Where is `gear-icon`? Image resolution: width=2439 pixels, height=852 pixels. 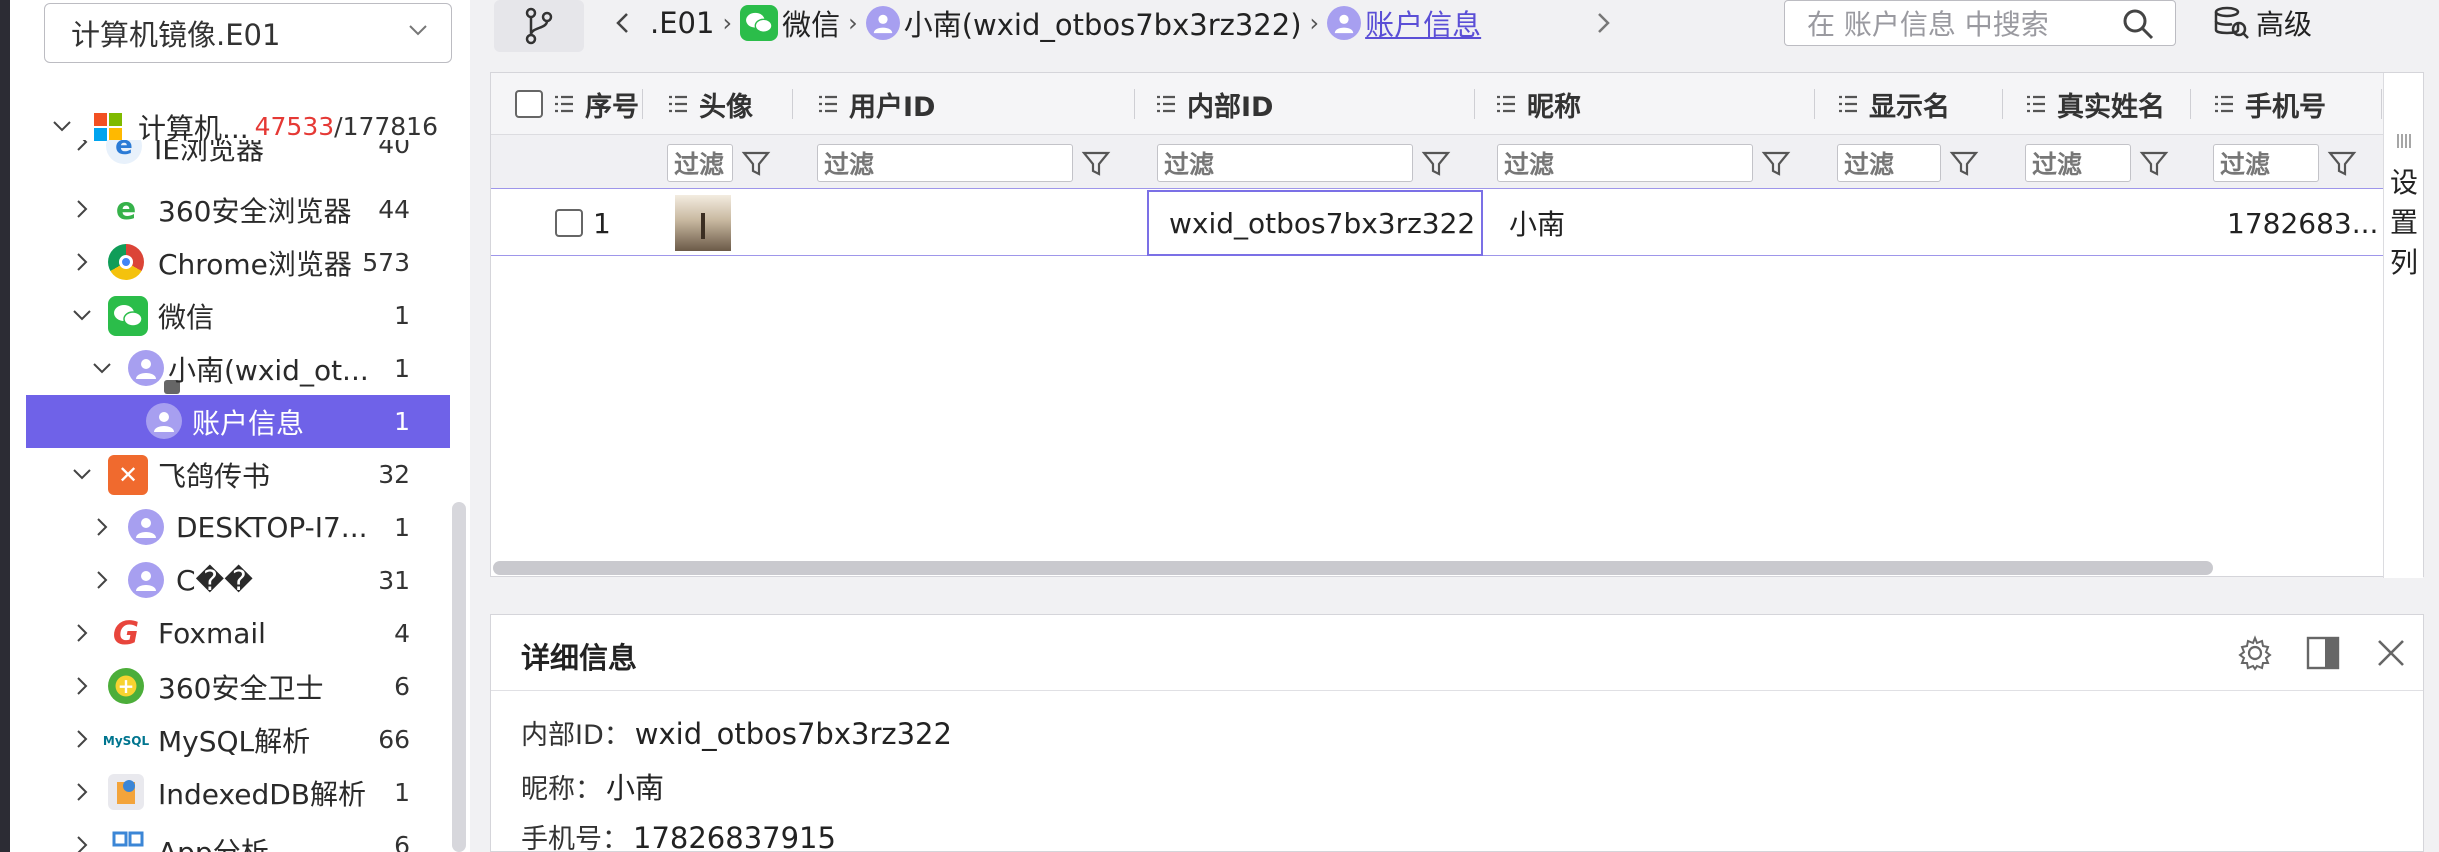 gear-icon is located at coordinates (2255, 653).